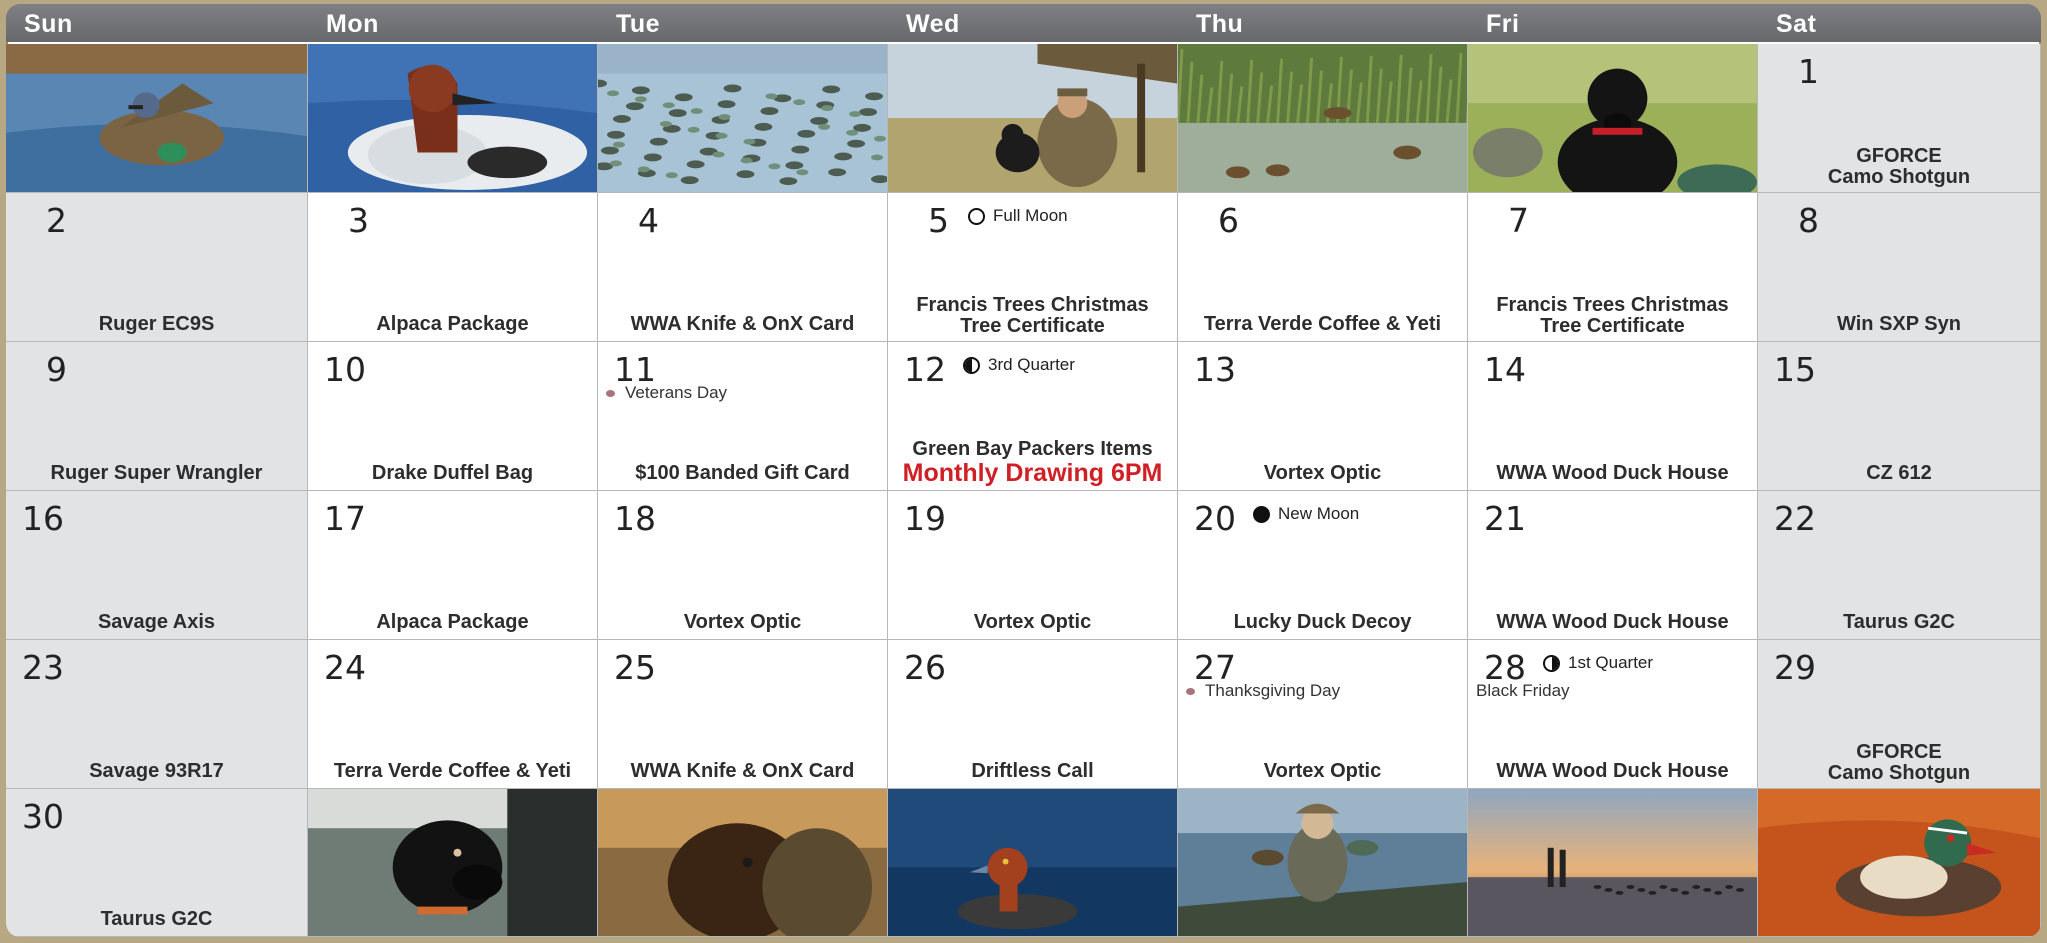 Image resolution: width=2047 pixels, height=943 pixels. What do you see at coordinates (1322, 324) in the screenshot?
I see `prize-label: Terra Verde Coffee & Yeti` at bounding box center [1322, 324].